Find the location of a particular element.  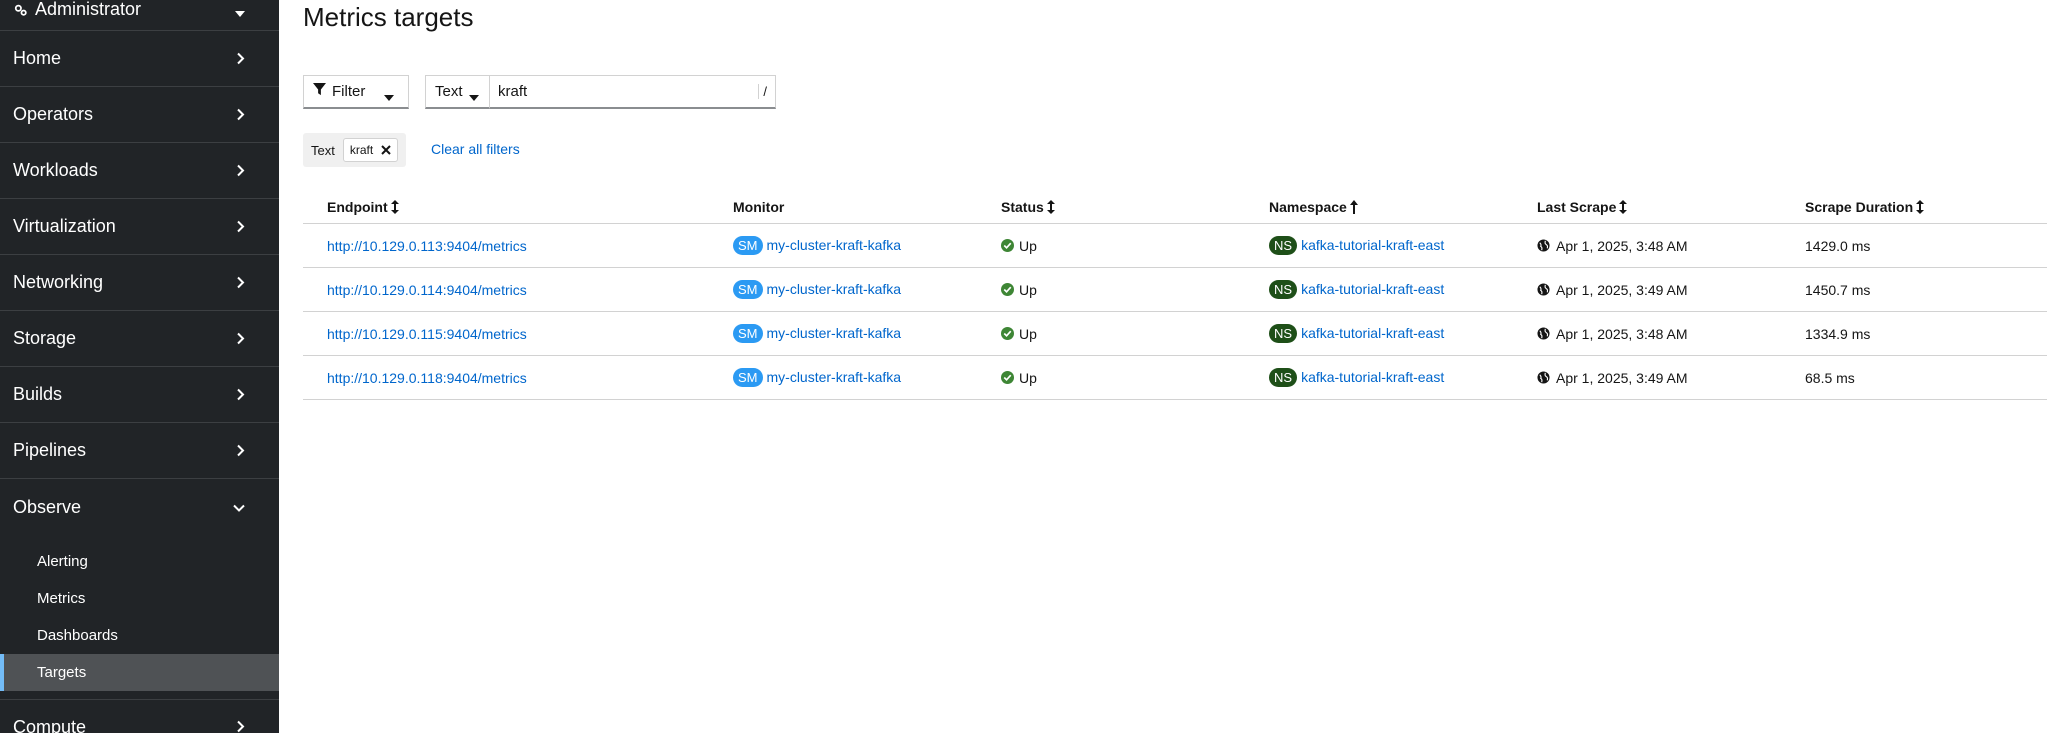

nav-section-label: Home is located at coordinates (37, 58).